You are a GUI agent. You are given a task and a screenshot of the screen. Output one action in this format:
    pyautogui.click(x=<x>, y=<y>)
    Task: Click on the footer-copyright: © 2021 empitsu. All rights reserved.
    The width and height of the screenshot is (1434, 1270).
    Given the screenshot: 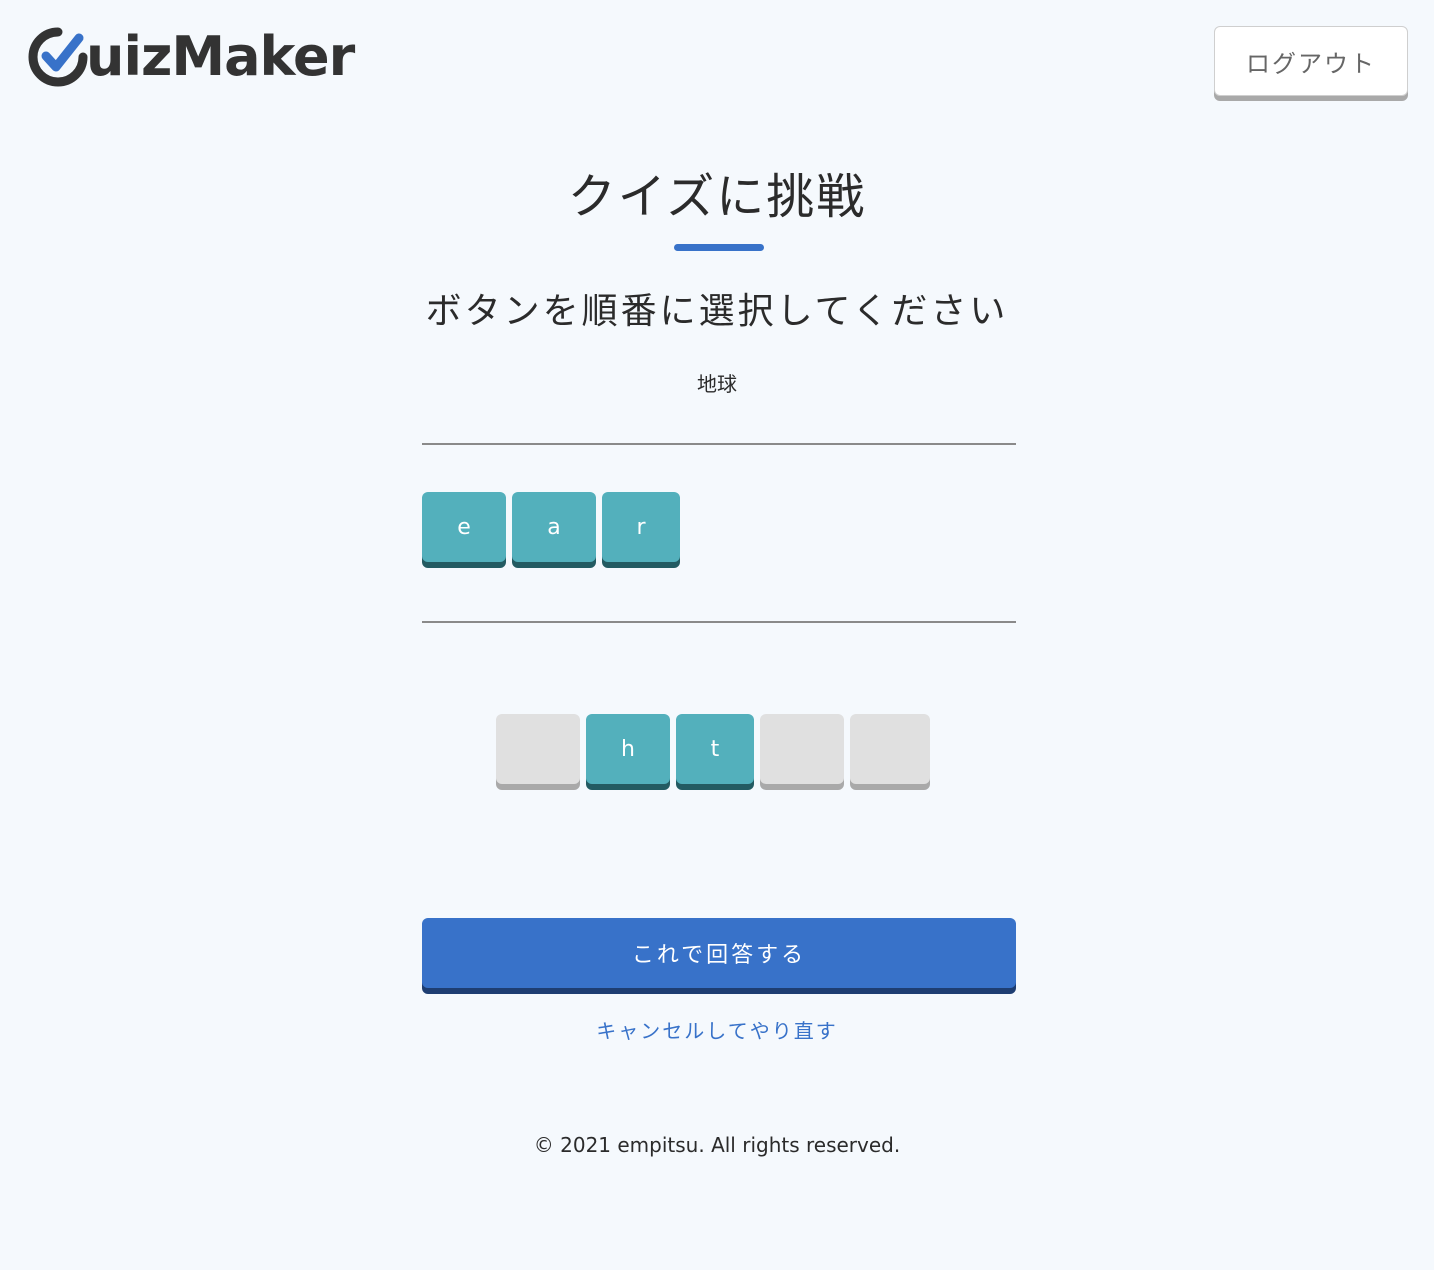 What is the action you would take?
    pyautogui.click(x=717, y=1145)
    